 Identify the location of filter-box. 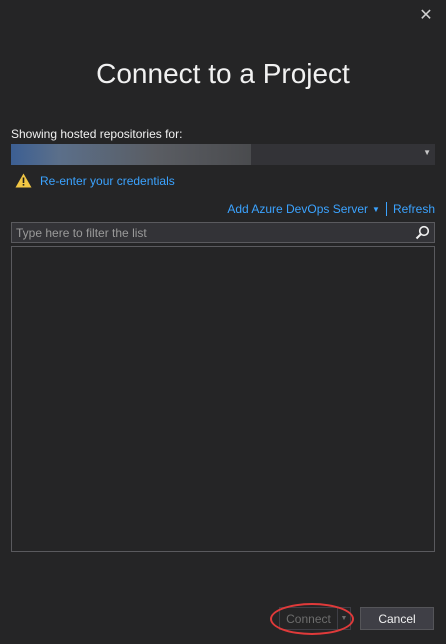
(223, 232).